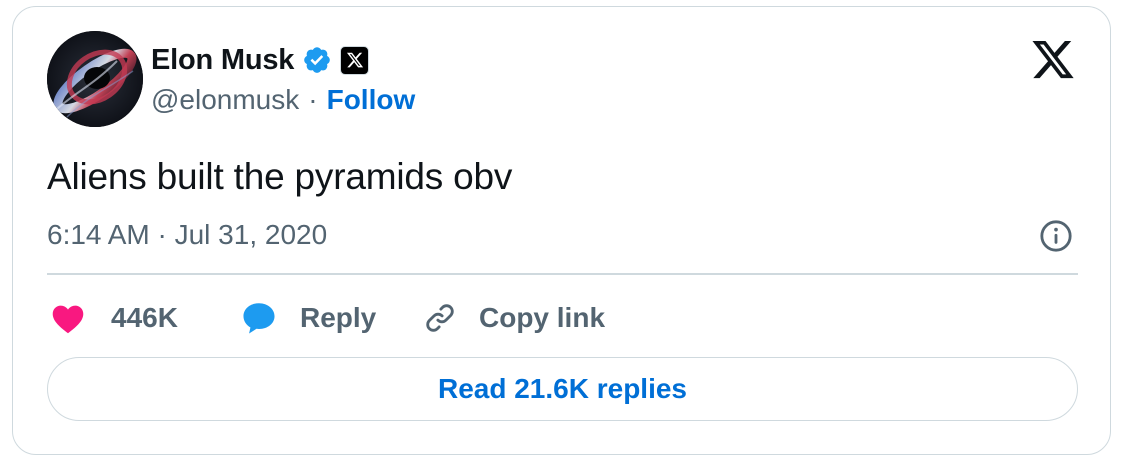 The width and height of the screenshot is (1124, 472). I want to click on read-replies-label: Read 21.6K replies, so click(562, 388).